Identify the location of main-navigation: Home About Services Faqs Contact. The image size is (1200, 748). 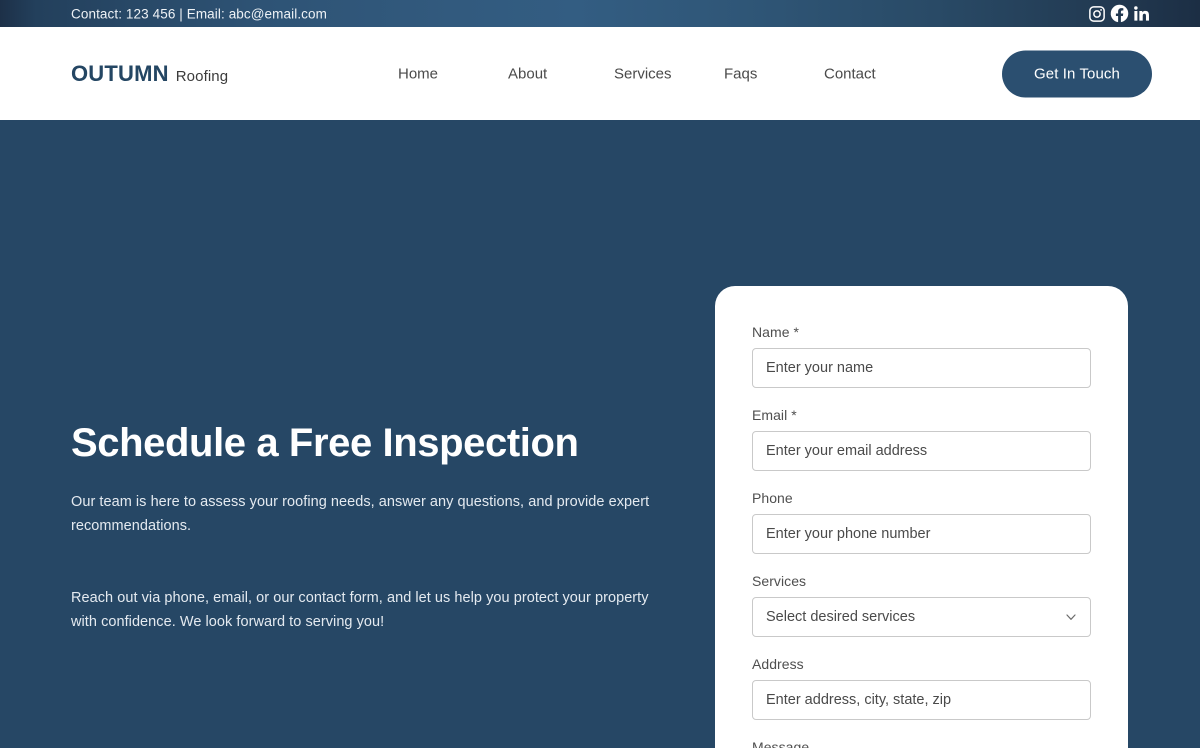
(651, 73).